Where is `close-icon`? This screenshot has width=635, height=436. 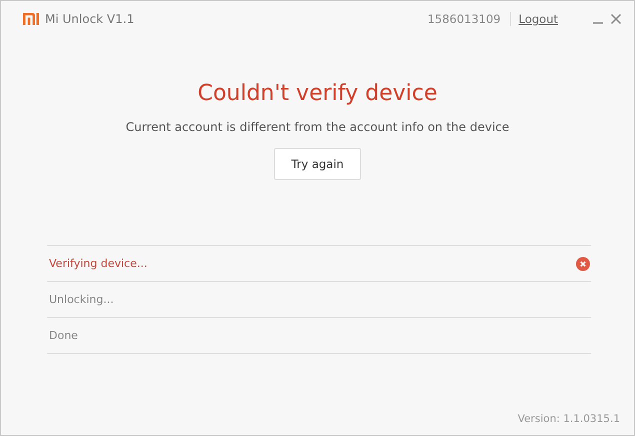
close-icon is located at coordinates (616, 19).